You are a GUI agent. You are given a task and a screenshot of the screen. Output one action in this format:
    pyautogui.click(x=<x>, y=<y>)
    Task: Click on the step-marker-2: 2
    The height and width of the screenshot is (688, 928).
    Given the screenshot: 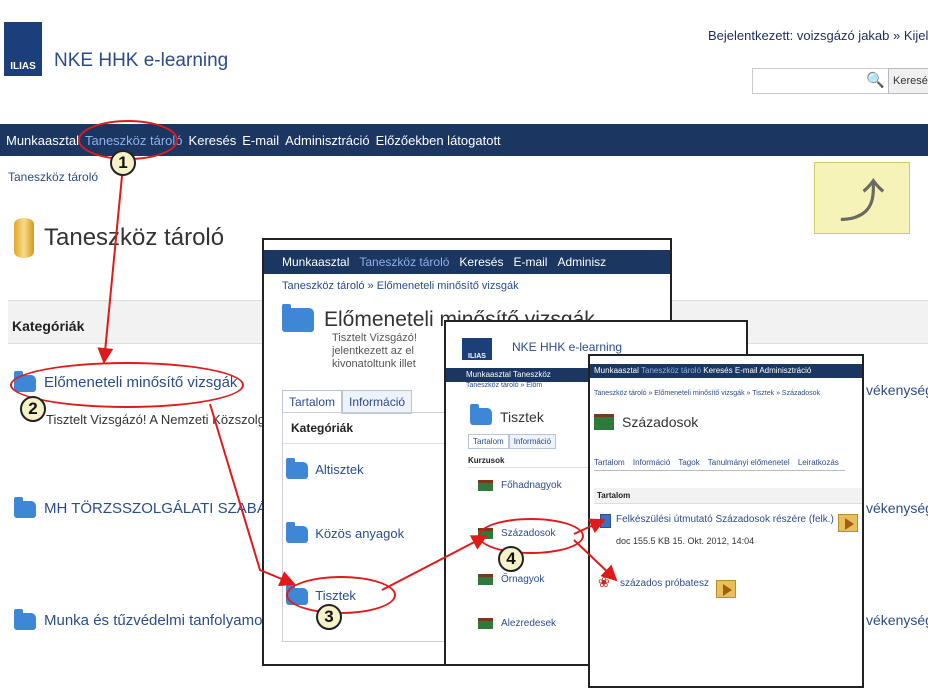 What is the action you would take?
    pyautogui.click(x=33, y=409)
    